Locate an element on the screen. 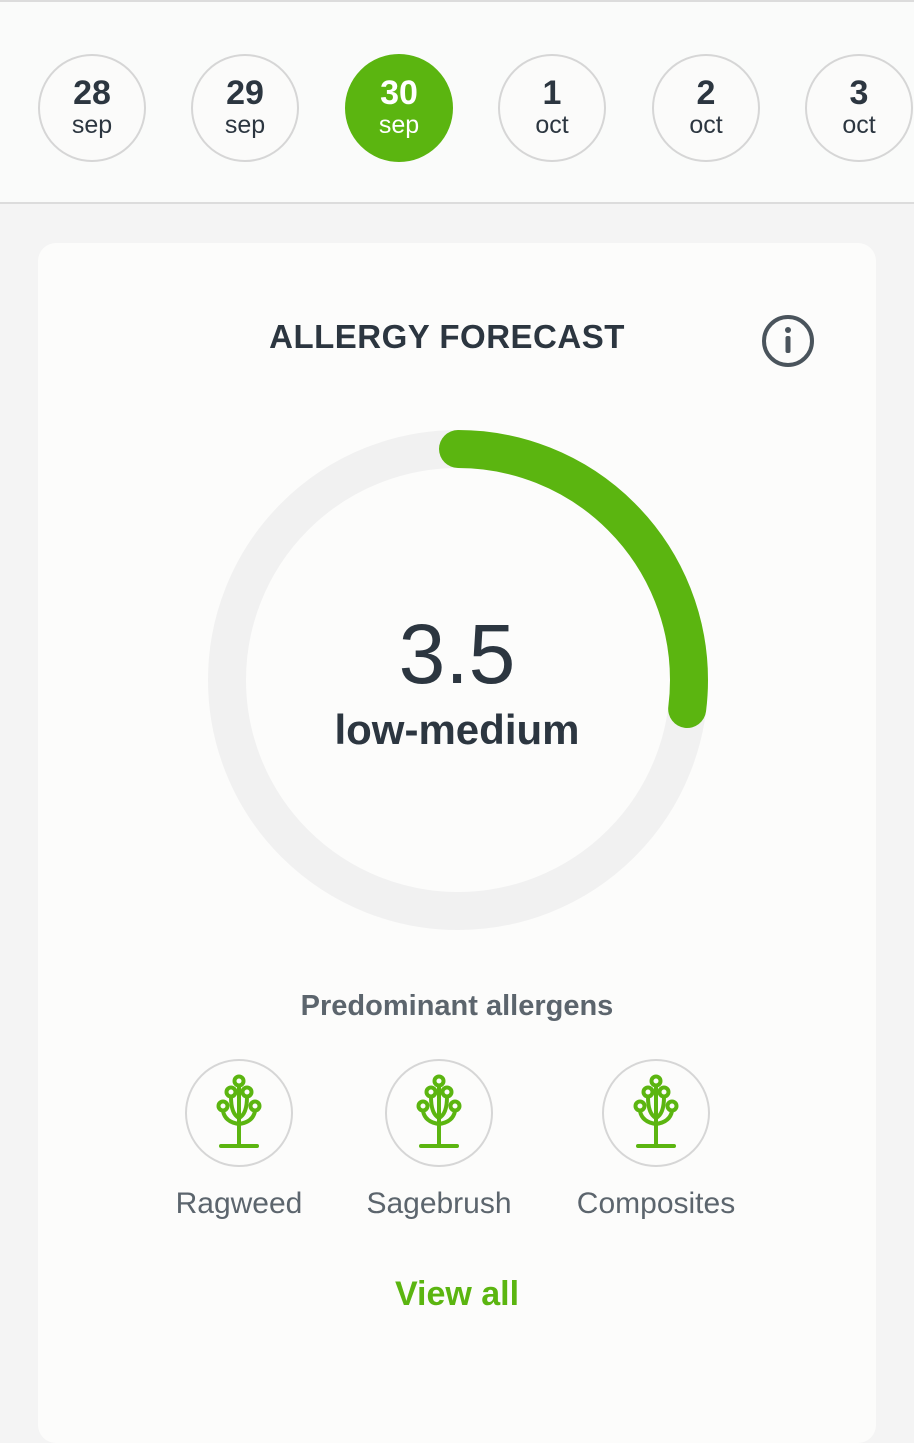 This screenshot has height=1443, width=914. gauge-value: 3.5 is located at coordinates (457, 654).